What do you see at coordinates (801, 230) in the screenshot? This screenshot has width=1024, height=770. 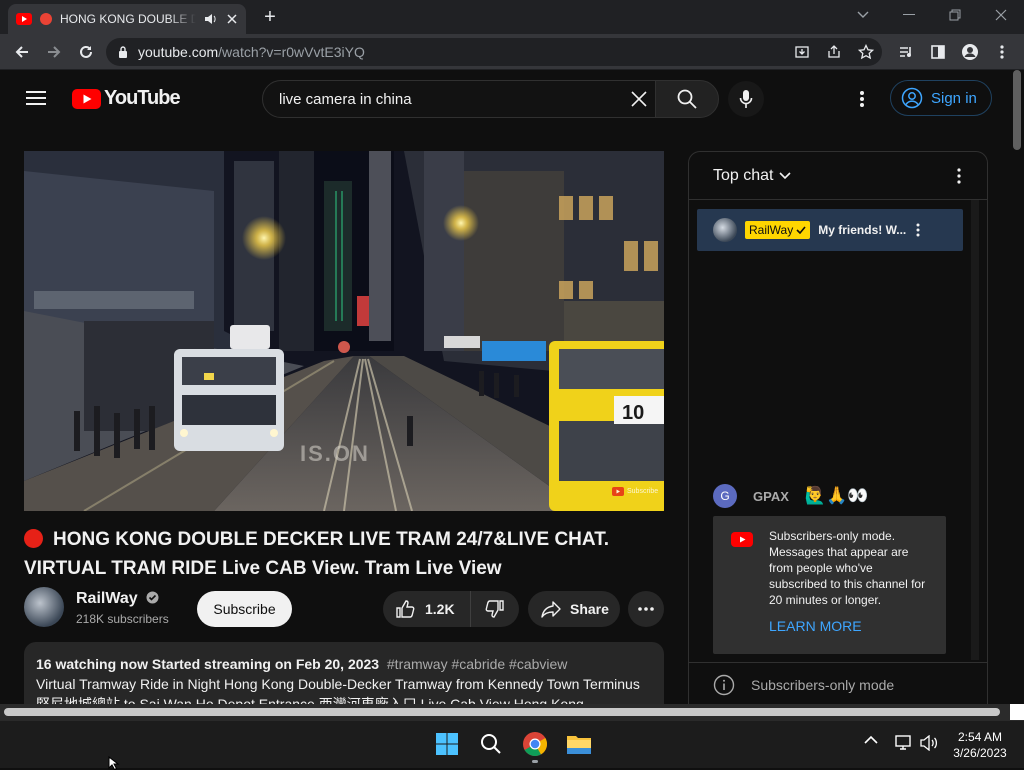 I see `check-icon` at bounding box center [801, 230].